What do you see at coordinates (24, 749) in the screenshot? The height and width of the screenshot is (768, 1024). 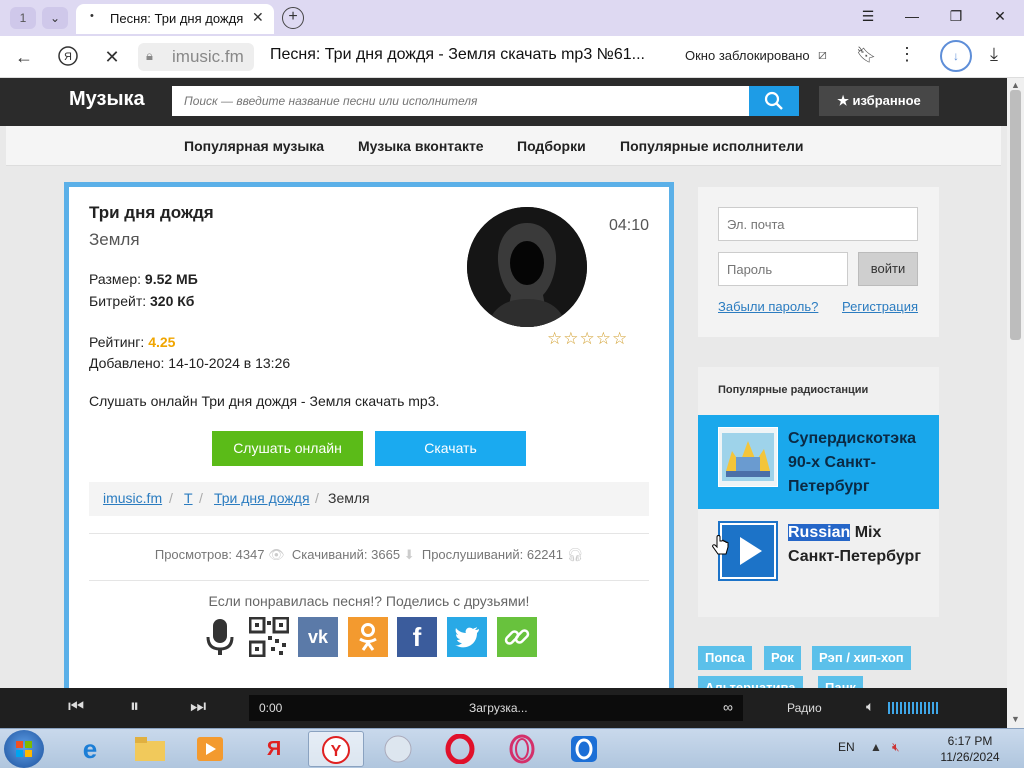 I see `start-button` at bounding box center [24, 749].